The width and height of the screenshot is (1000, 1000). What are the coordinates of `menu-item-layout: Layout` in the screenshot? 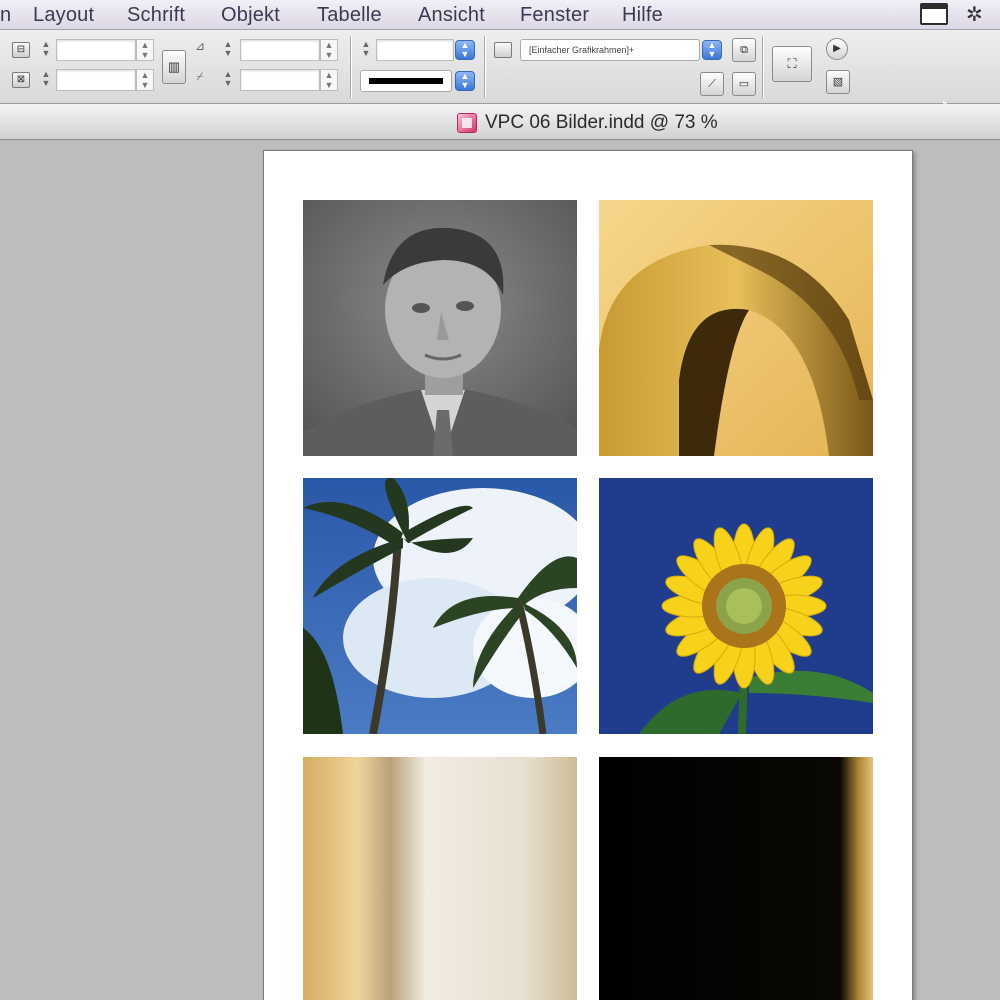 It's located at (63, 15).